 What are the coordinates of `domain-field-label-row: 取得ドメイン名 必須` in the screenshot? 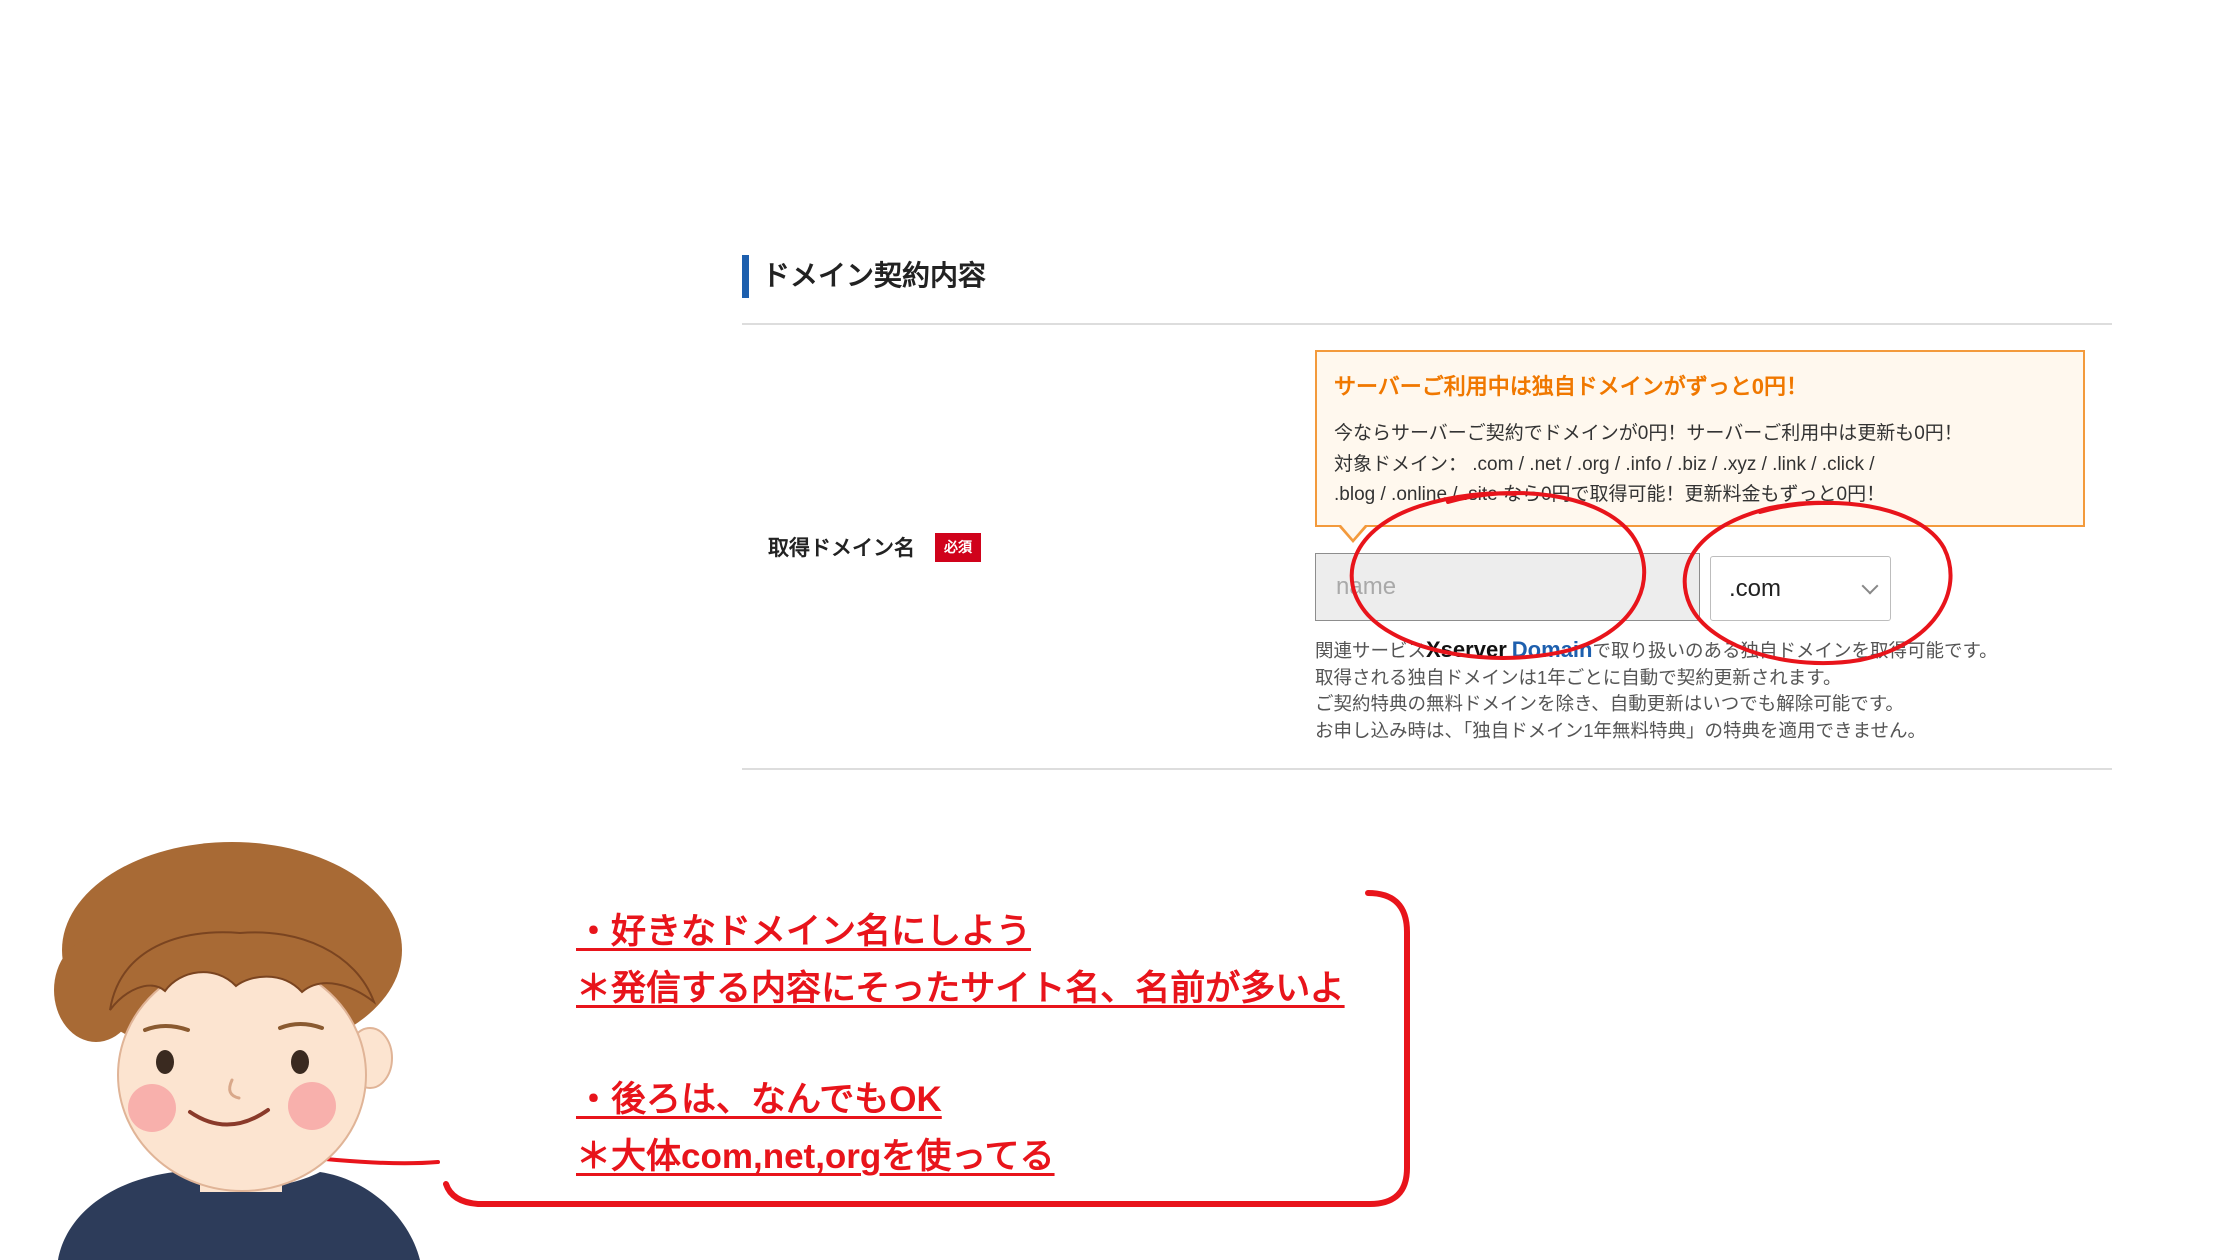 It's located at (874, 547).